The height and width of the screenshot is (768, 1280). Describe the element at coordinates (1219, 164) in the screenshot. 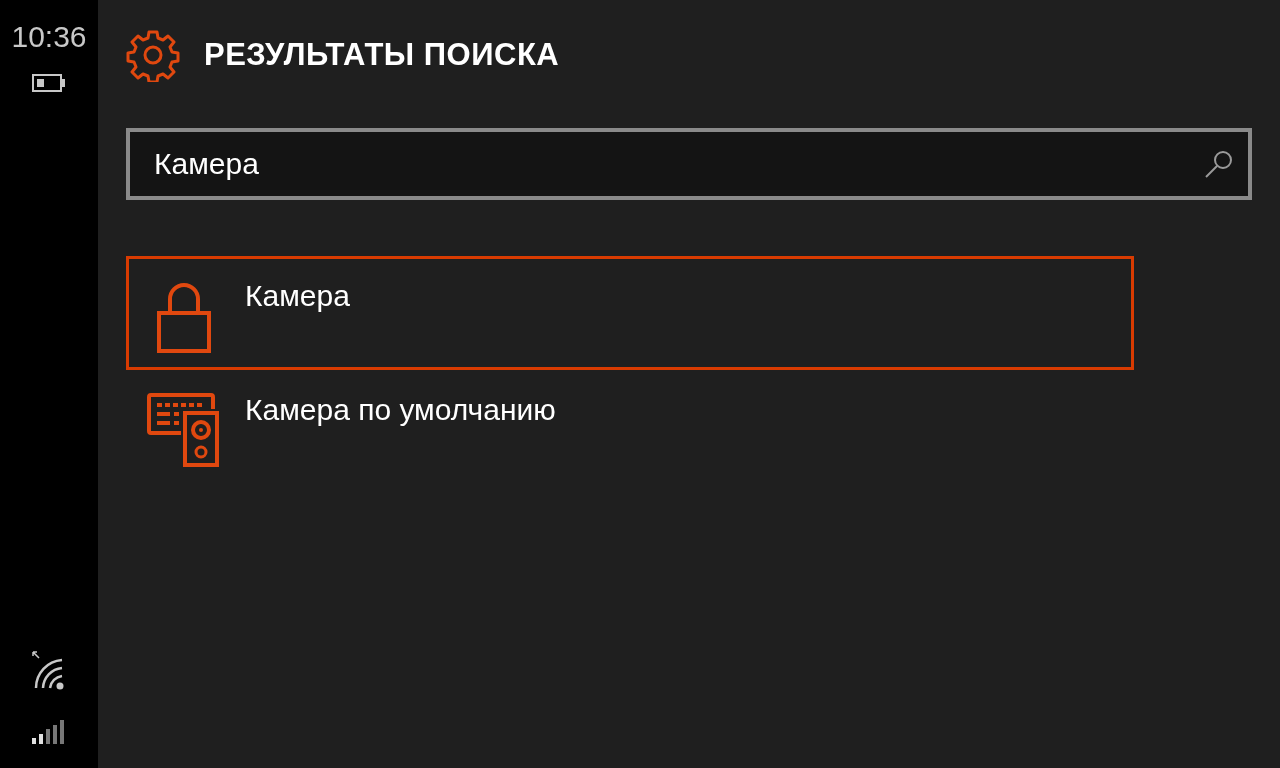

I see `search-icon` at that location.